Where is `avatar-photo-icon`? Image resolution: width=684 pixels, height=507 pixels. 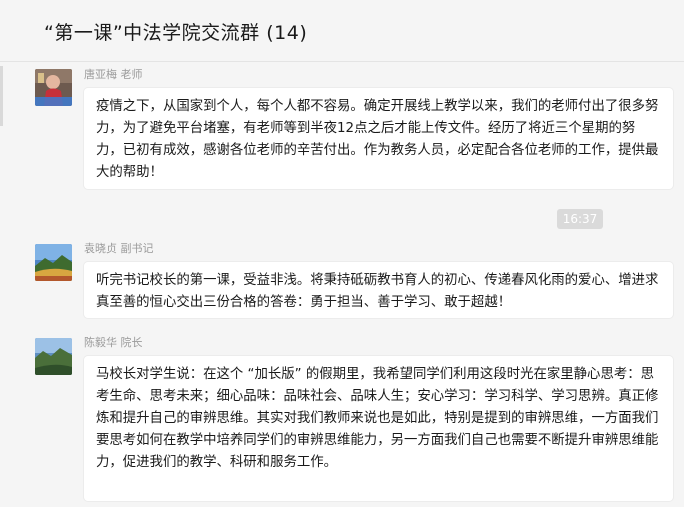 avatar-photo-icon is located at coordinates (53, 87).